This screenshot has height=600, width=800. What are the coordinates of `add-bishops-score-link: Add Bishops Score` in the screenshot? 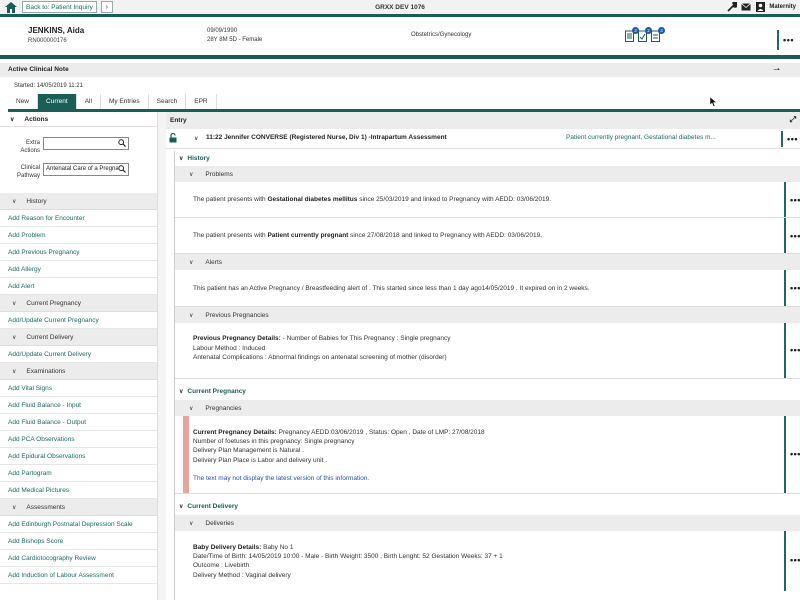 It's located at (78, 541).